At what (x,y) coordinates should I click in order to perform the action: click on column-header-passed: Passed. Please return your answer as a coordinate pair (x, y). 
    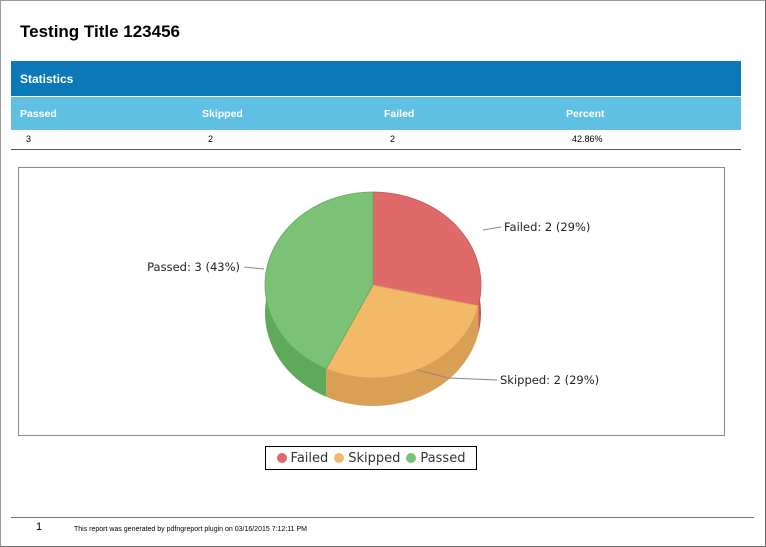
    Looking at the image, I should click on (38, 114).